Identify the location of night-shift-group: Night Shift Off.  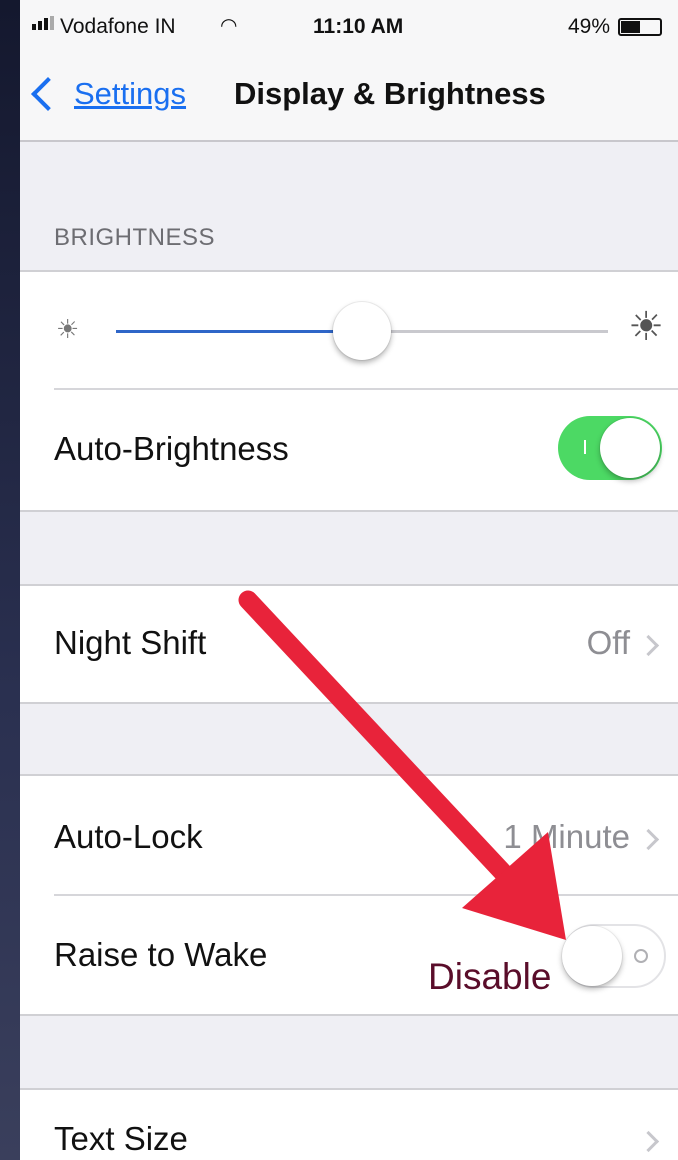
(349, 644).